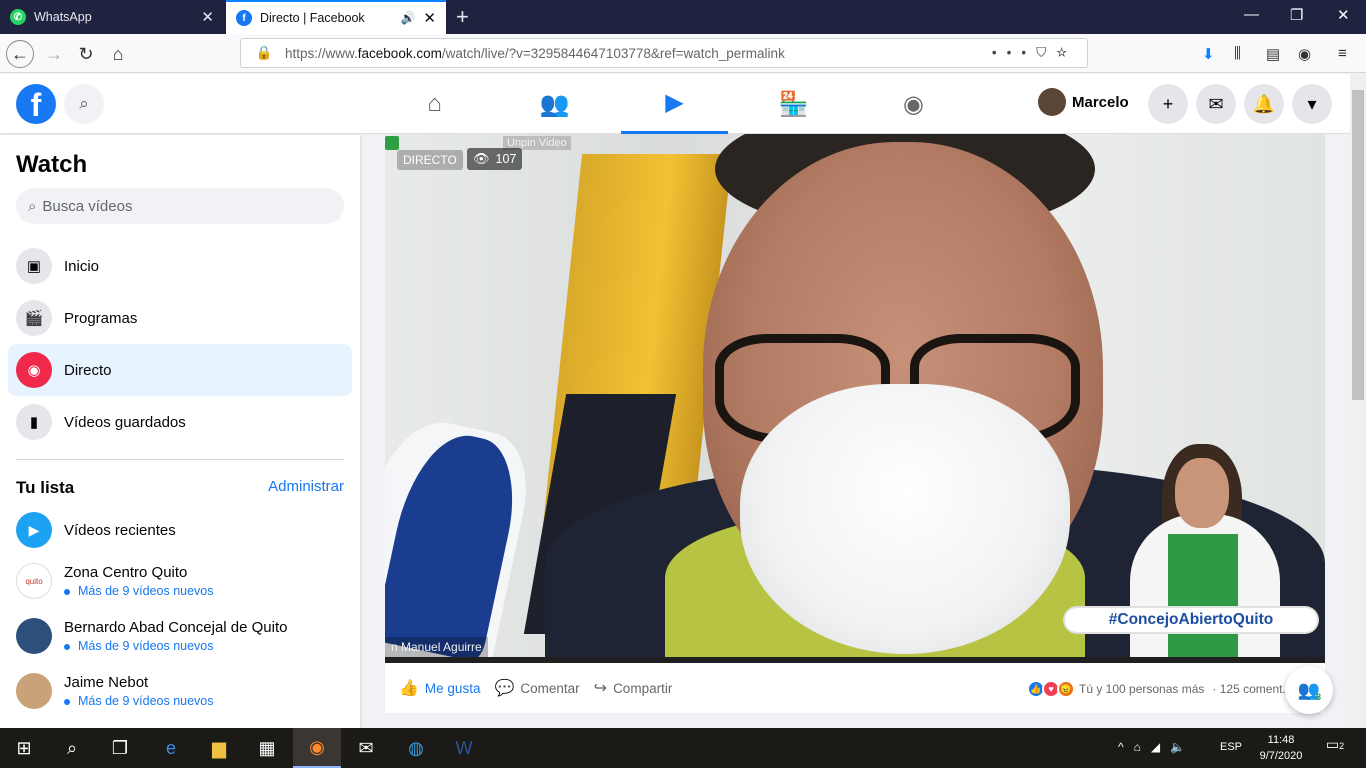  What do you see at coordinates (434, 104) in the screenshot?
I see `nav-home-icon: ⌂` at bounding box center [434, 104].